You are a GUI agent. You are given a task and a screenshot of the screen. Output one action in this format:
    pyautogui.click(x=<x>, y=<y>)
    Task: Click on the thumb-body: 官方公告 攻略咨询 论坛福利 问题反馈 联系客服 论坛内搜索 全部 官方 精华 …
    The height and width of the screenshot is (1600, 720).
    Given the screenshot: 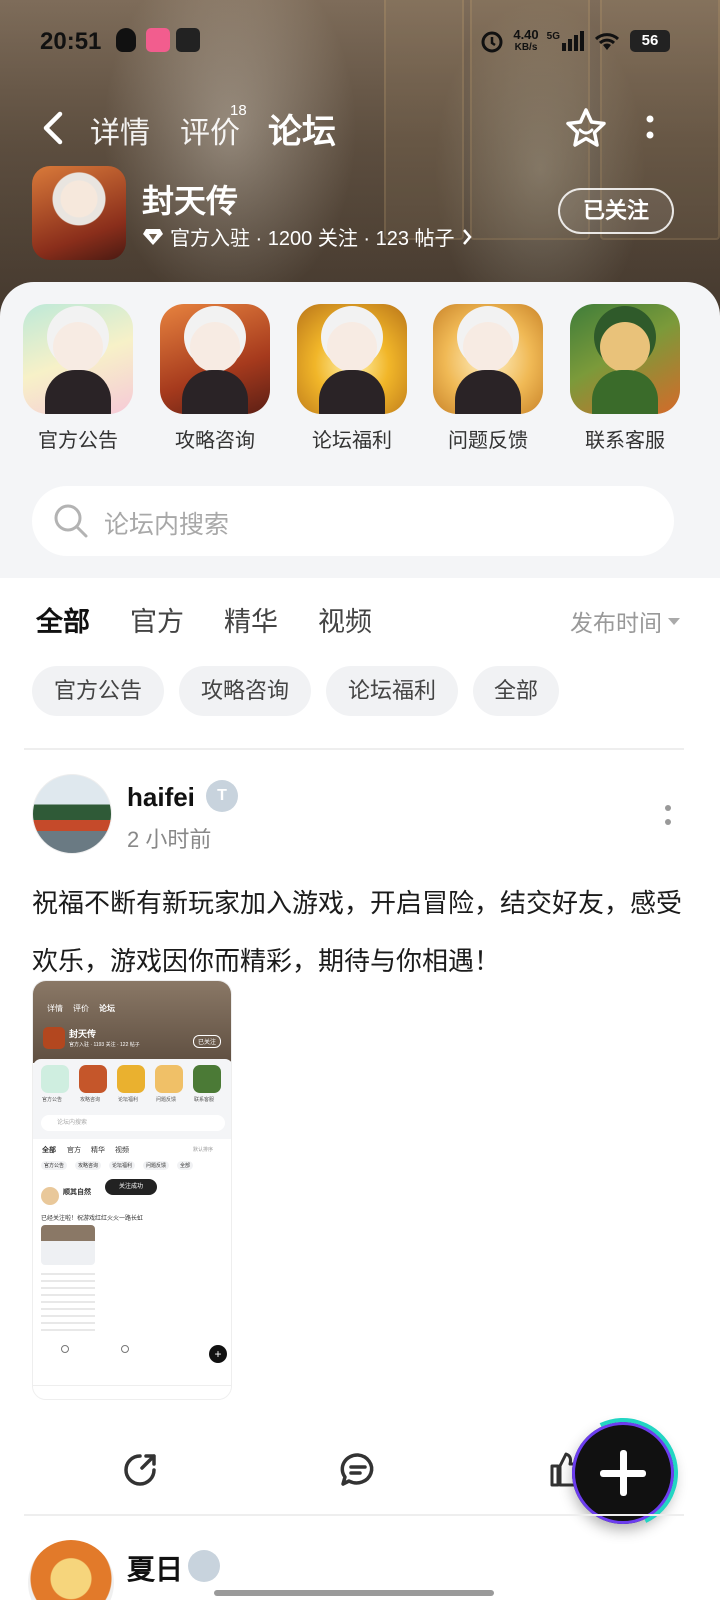 What is the action you would take?
    pyautogui.click(x=132, y=1229)
    